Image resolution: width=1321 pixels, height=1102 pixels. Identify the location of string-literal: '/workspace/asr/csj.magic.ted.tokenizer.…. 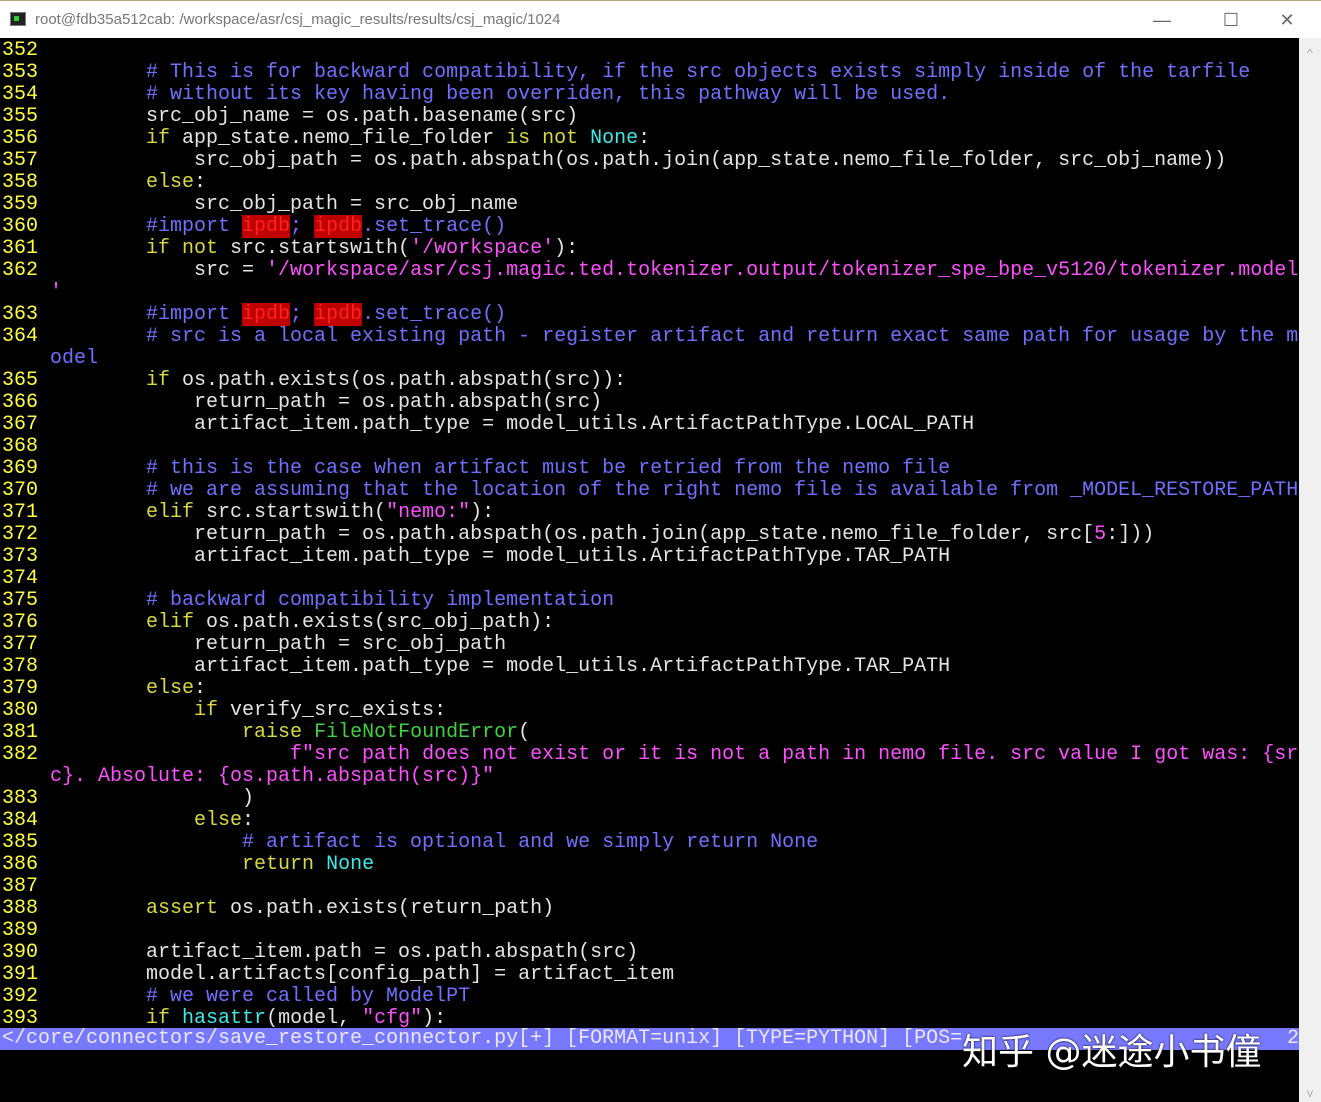
(782, 270).